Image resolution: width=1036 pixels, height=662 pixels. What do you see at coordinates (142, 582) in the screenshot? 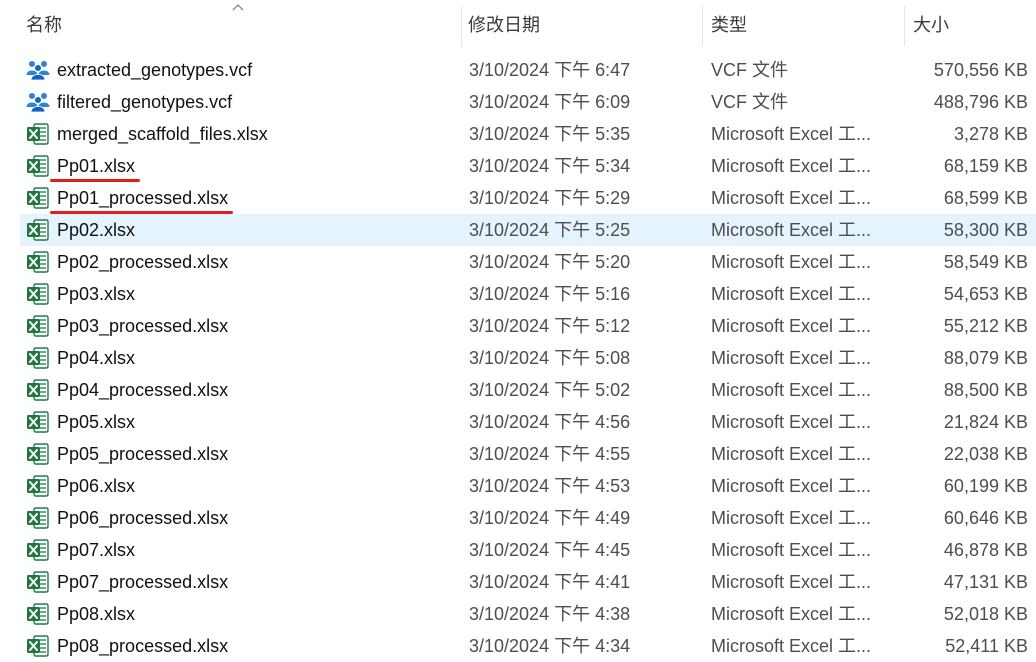
I see `file-name: Pp07_processed.xlsx` at bounding box center [142, 582].